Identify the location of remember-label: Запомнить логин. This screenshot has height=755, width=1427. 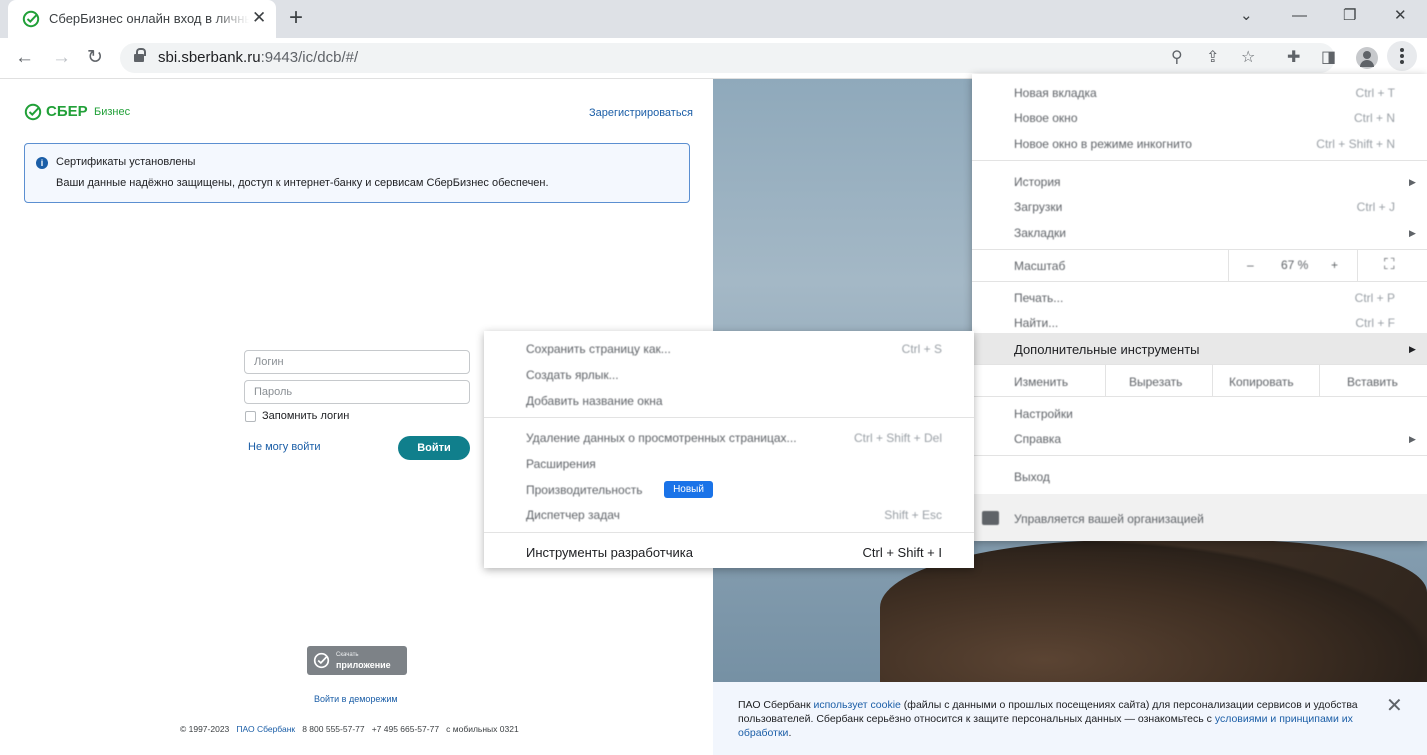
(306, 416).